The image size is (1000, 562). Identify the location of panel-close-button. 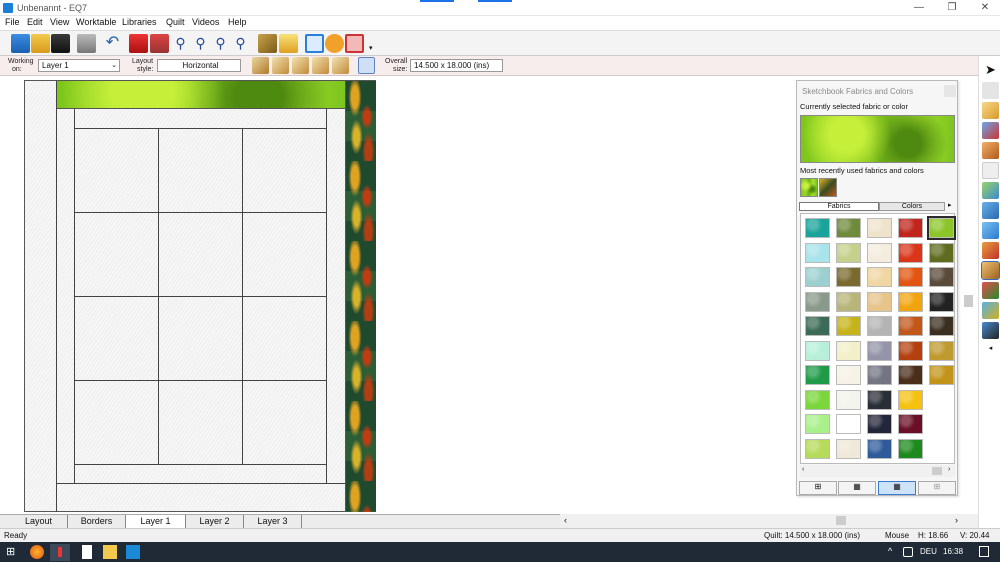
(950, 91).